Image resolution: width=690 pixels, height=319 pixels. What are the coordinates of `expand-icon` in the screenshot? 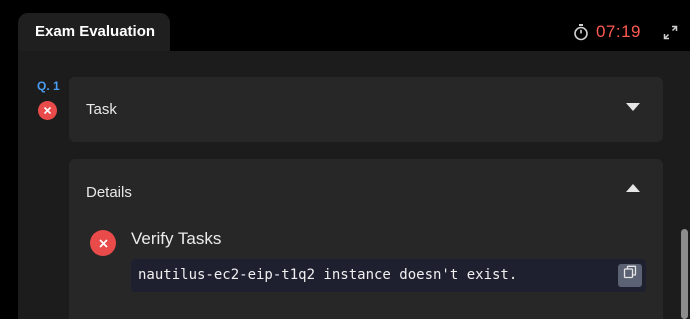 It's located at (670, 32).